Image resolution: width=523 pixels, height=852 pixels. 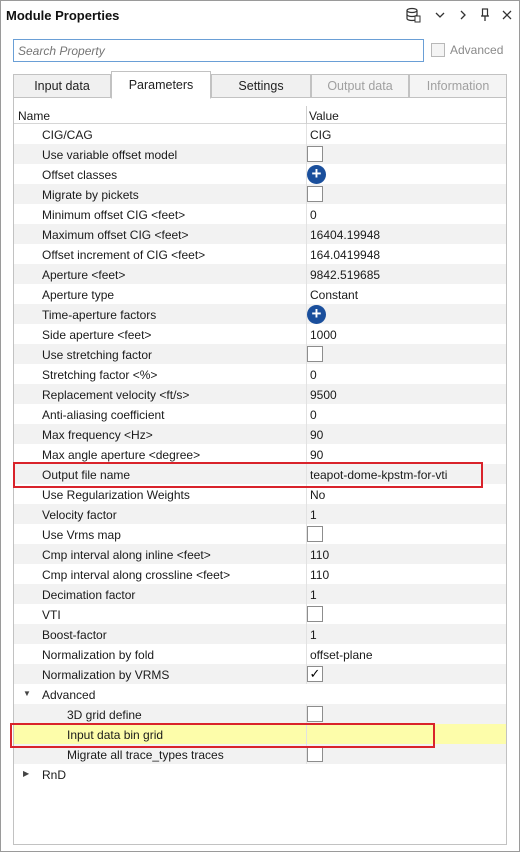 What do you see at coordinates (260, 314) in the screenshot?
I see `property-row: Time-aperture factors +` at bounding box center [260, 314].